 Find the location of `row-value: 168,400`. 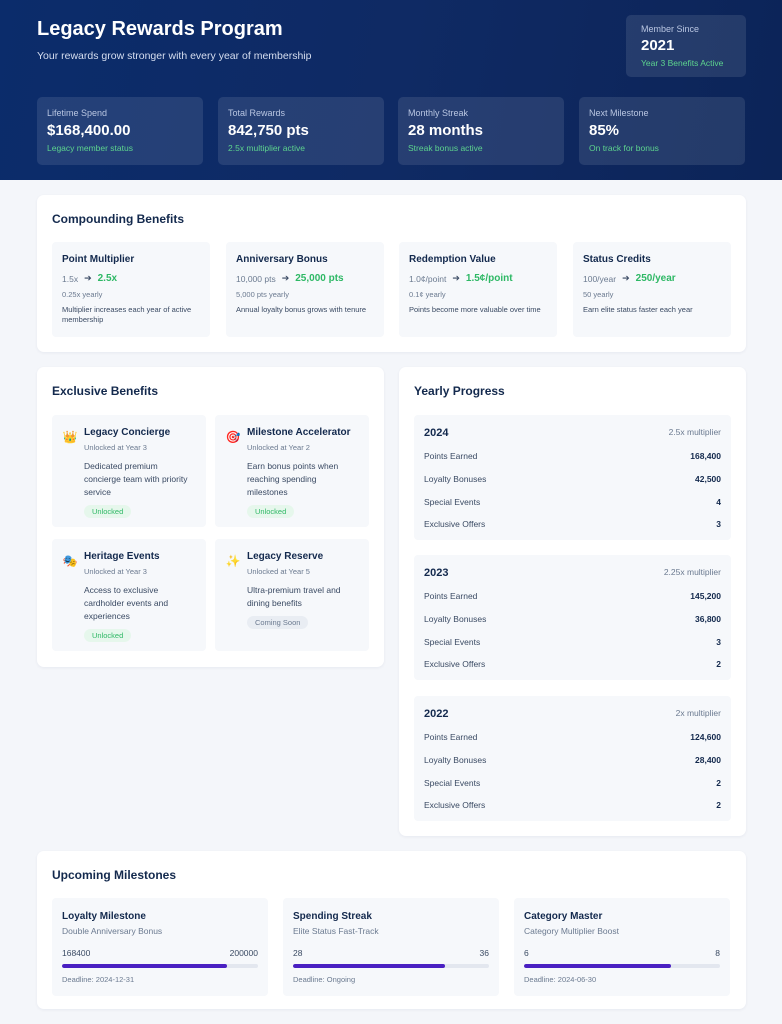

row-value: 168,400 is located at coordinates (705, 456).